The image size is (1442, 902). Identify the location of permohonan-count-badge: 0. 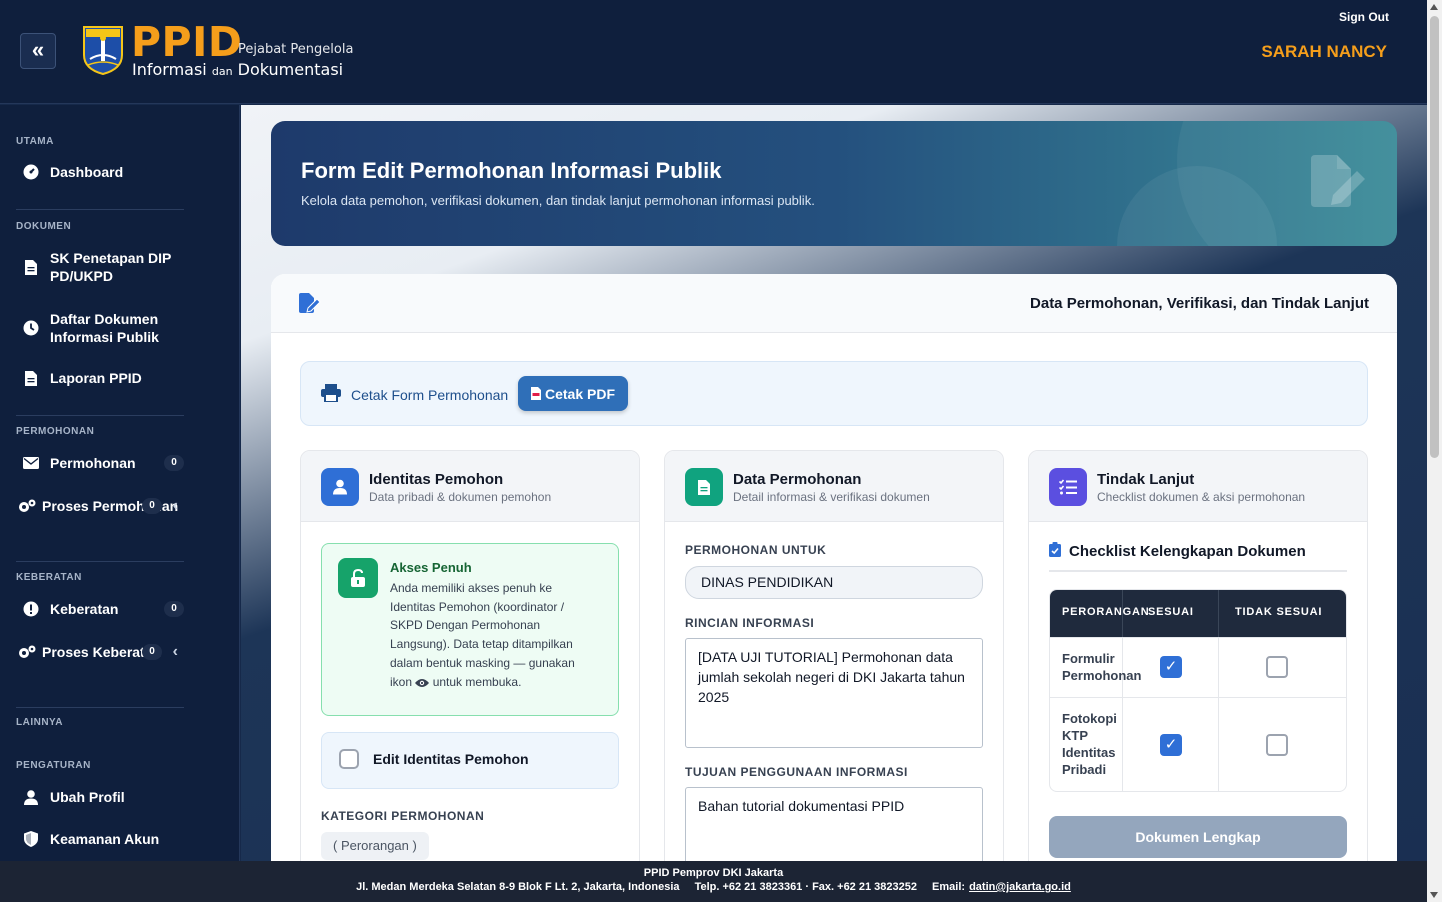
(174, 463).